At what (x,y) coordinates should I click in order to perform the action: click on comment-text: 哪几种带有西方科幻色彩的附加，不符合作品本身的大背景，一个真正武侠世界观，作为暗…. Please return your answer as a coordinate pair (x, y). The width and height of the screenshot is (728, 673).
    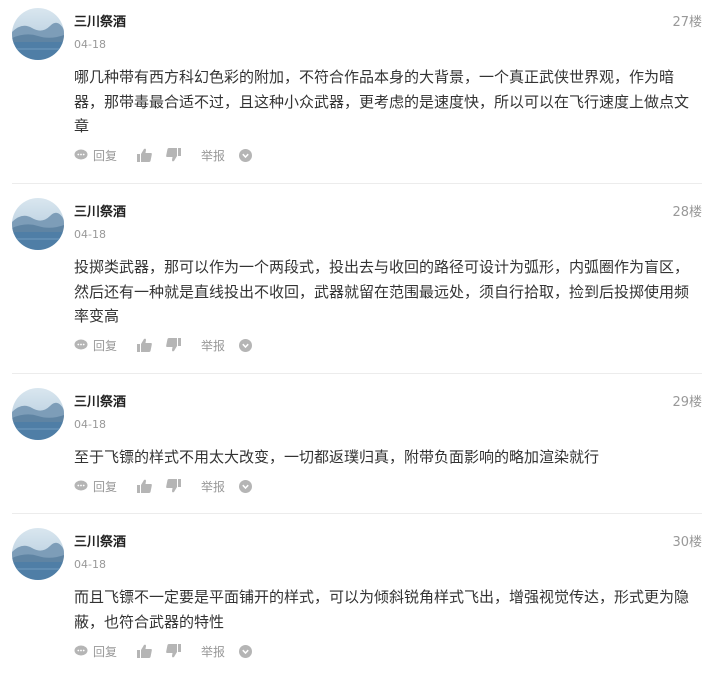
    Looking at the image, I should click on (382, 101).